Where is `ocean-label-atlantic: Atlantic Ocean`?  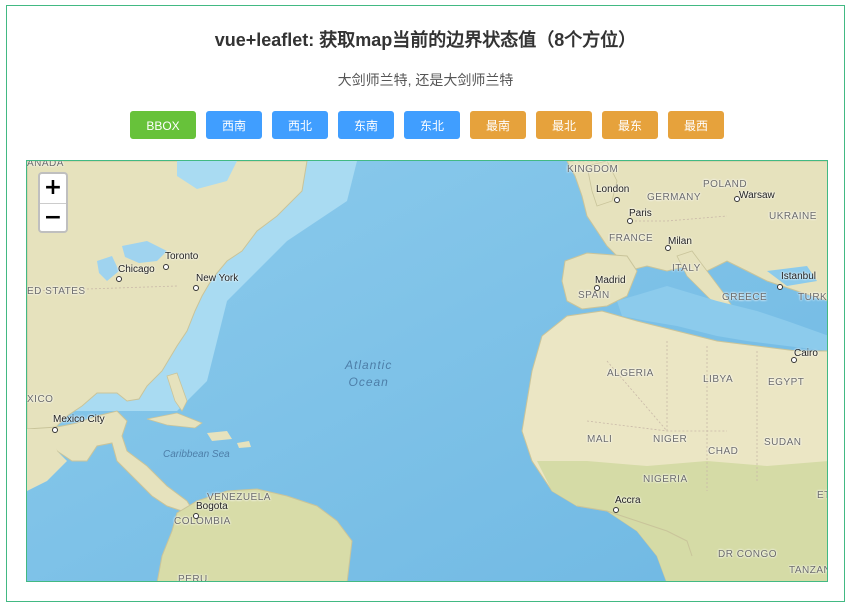
ocean-label-atlantic: Atlantic Ocean is located at coordinates (369, 373).